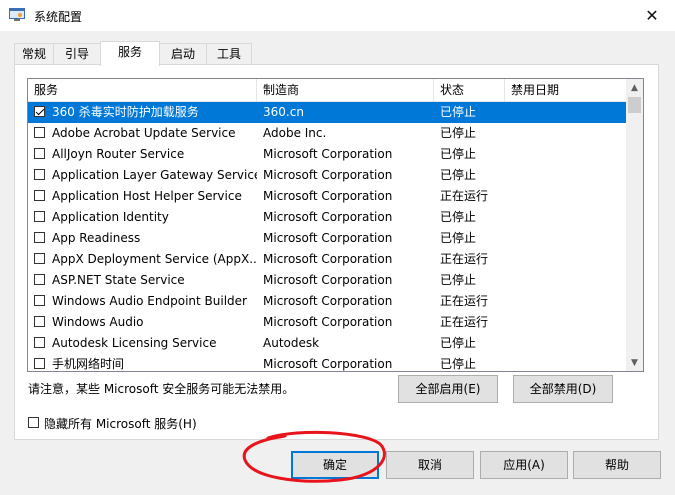  Describe the element at coordinates (149, 301) in the screenshot. I see `service-name: Windows Audio Endpoint Builder` at that location.